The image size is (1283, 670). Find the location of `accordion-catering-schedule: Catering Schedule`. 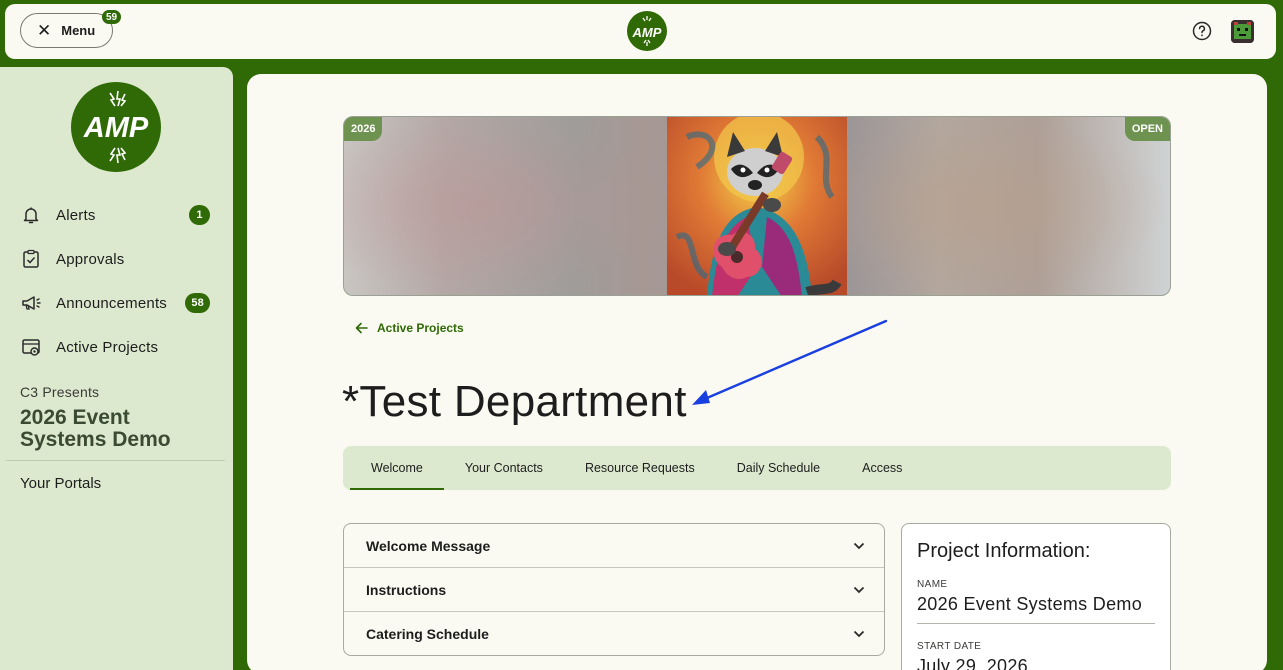

accordion-catering-schedule: Catering Schedule is located at coordinates (614, 633).